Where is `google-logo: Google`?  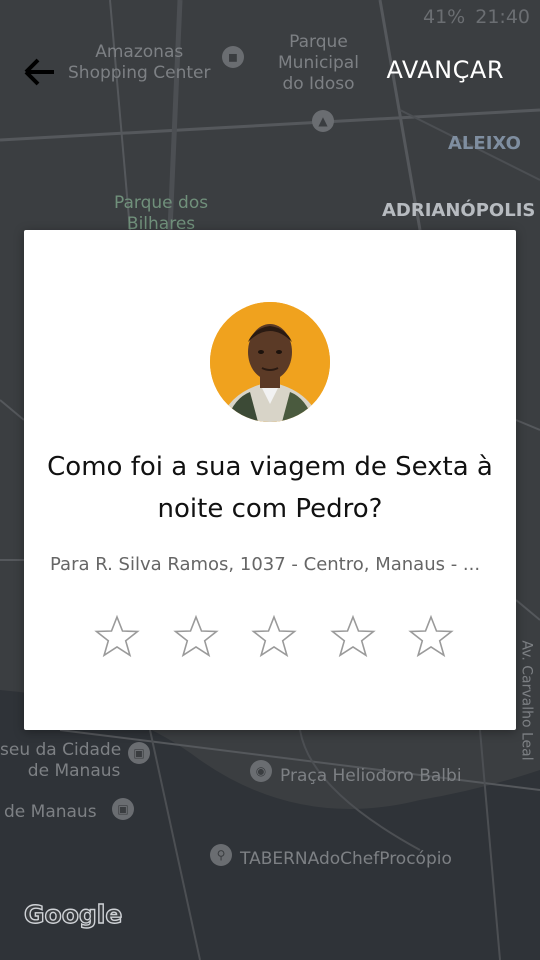 google-logo: Google is located at coordinates (73, 914).